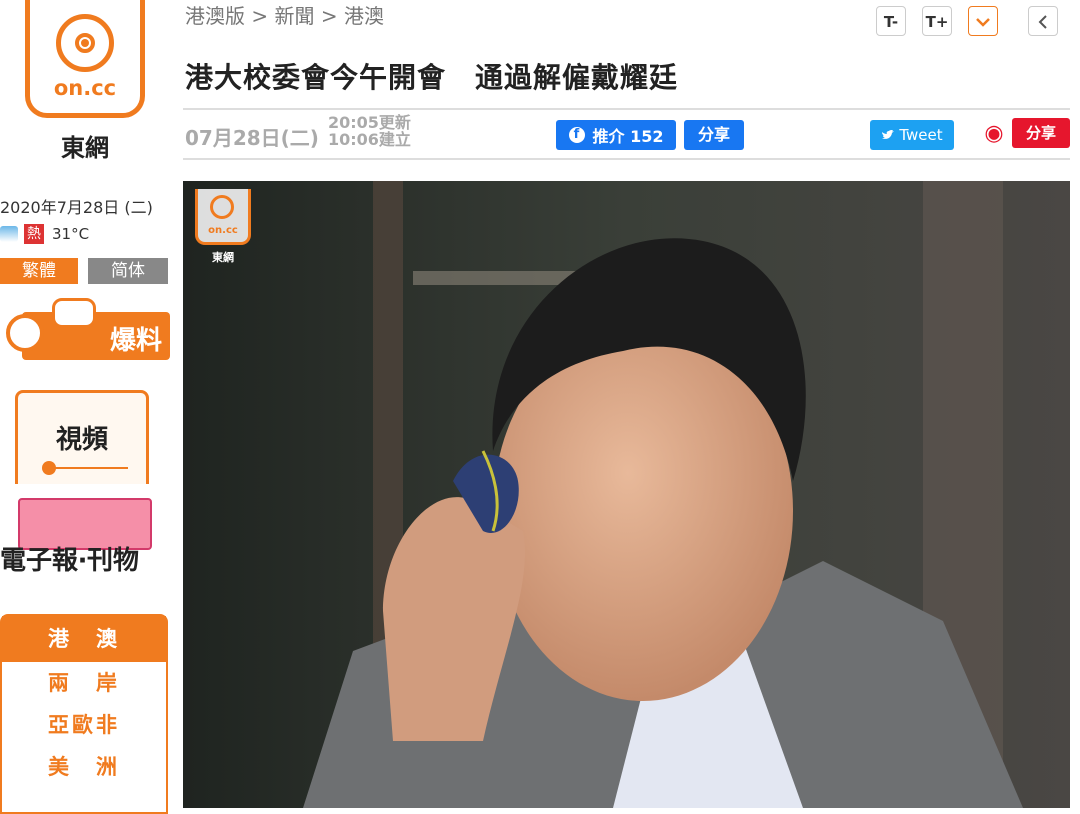 The height and width of the screenshot is (814, 1080). Describe the element at coordinates (9, 234) in the screenshot. I see `weather-icon` at that location.